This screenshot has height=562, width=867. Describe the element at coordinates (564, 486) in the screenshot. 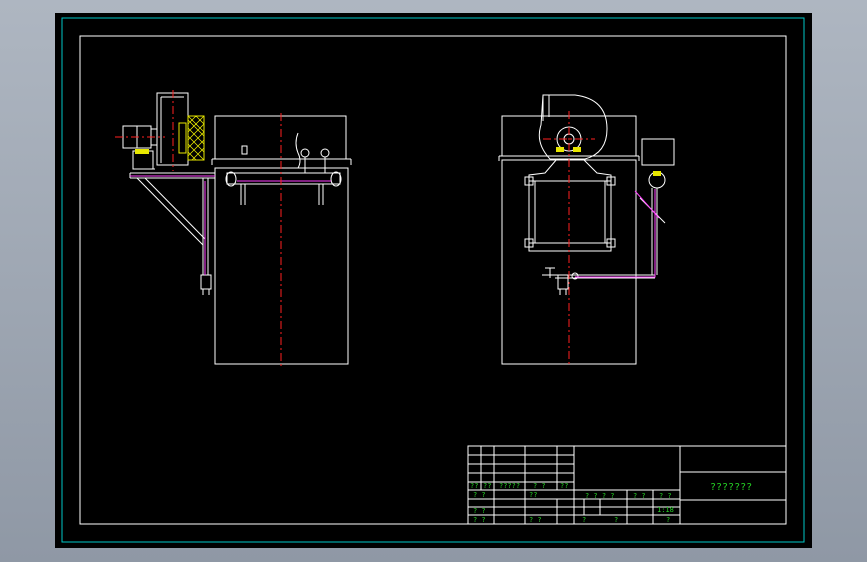

I see `tb-r1-c5: ??` at that location.